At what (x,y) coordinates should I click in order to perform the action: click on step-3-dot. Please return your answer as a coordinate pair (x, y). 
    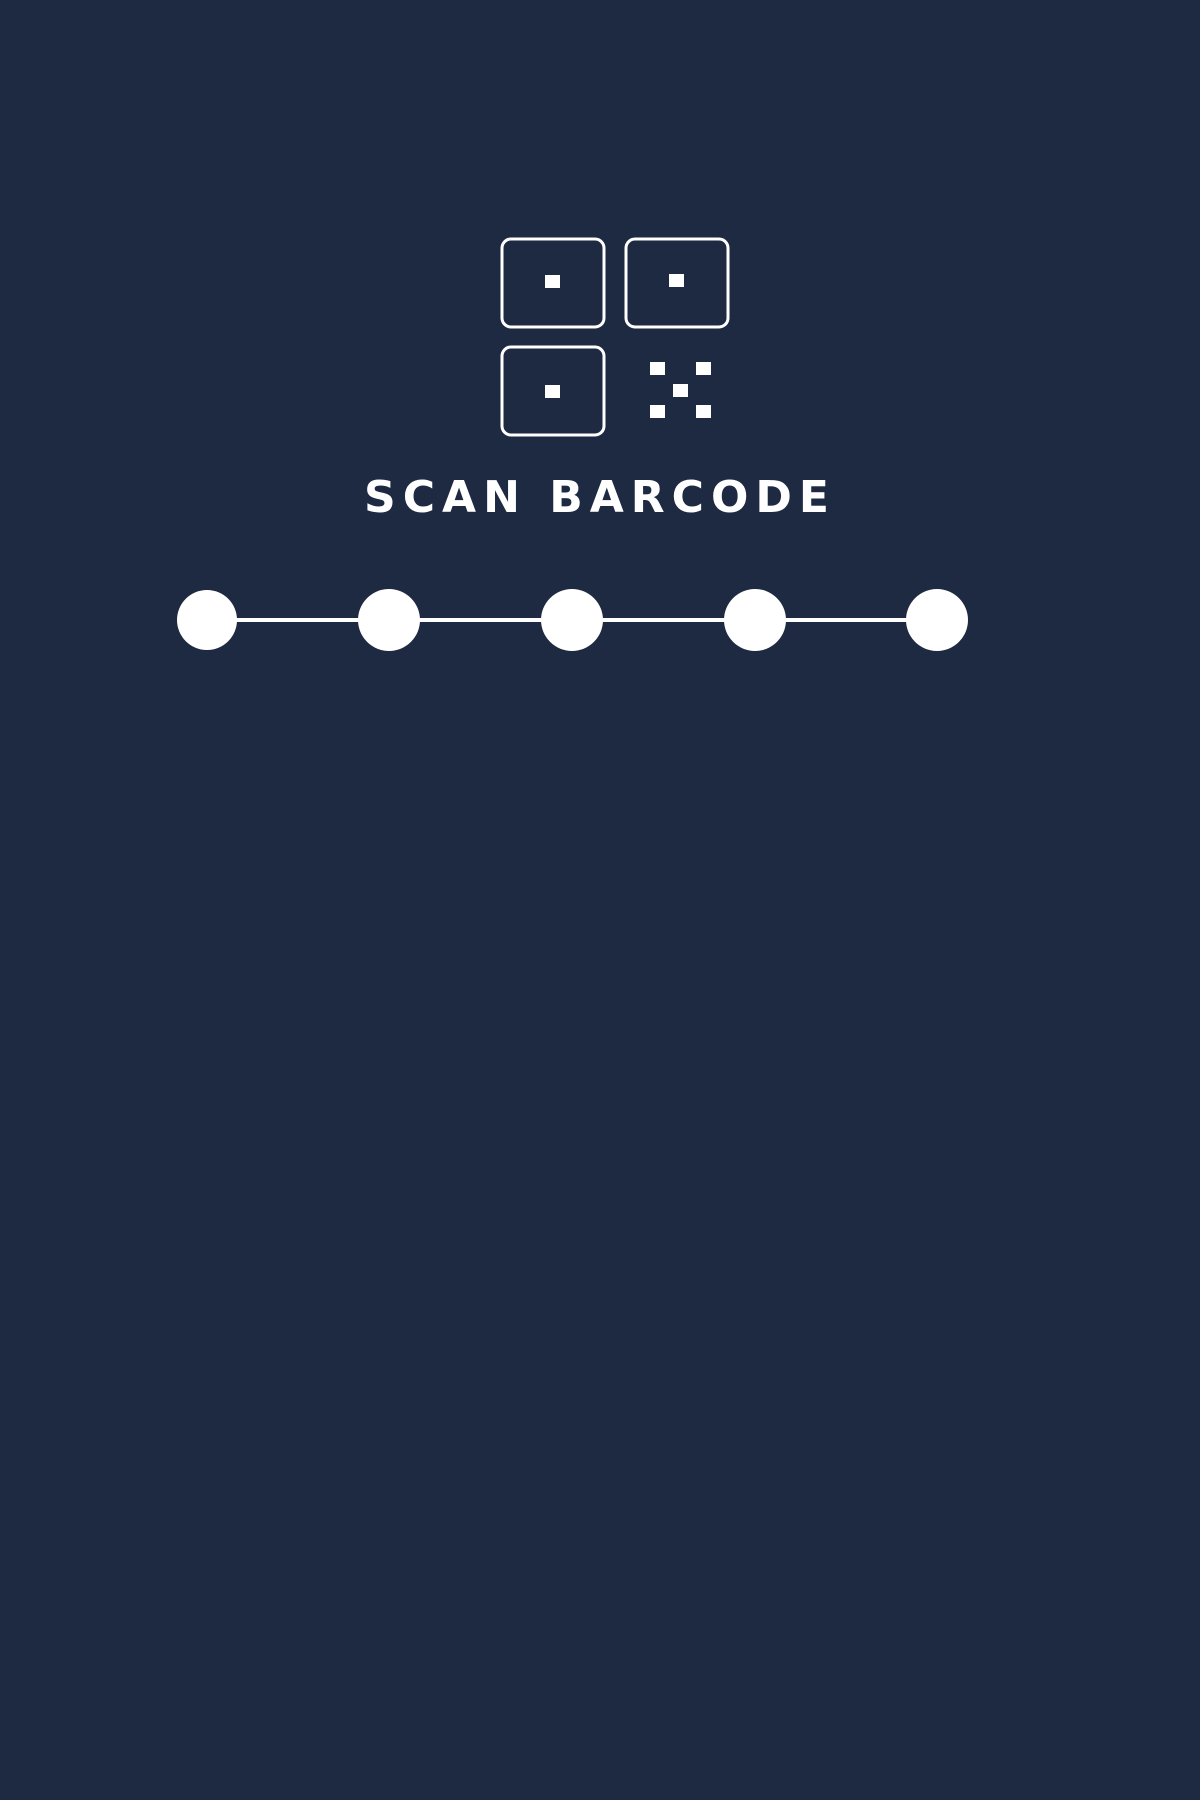
    Looking at the image, I should click on (572, 620).